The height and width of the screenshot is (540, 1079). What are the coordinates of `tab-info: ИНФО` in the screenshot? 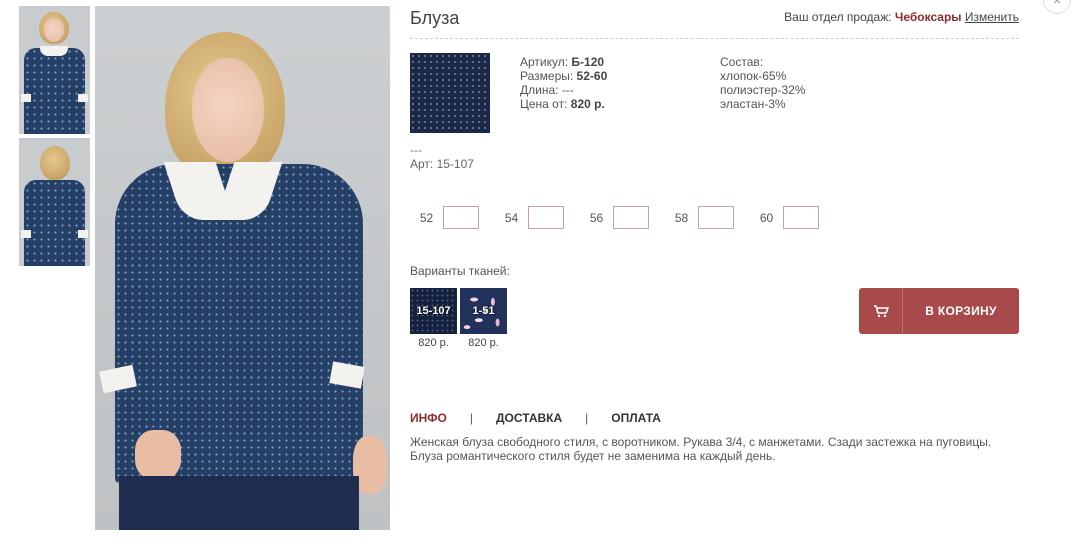 It's located at (428, 418).